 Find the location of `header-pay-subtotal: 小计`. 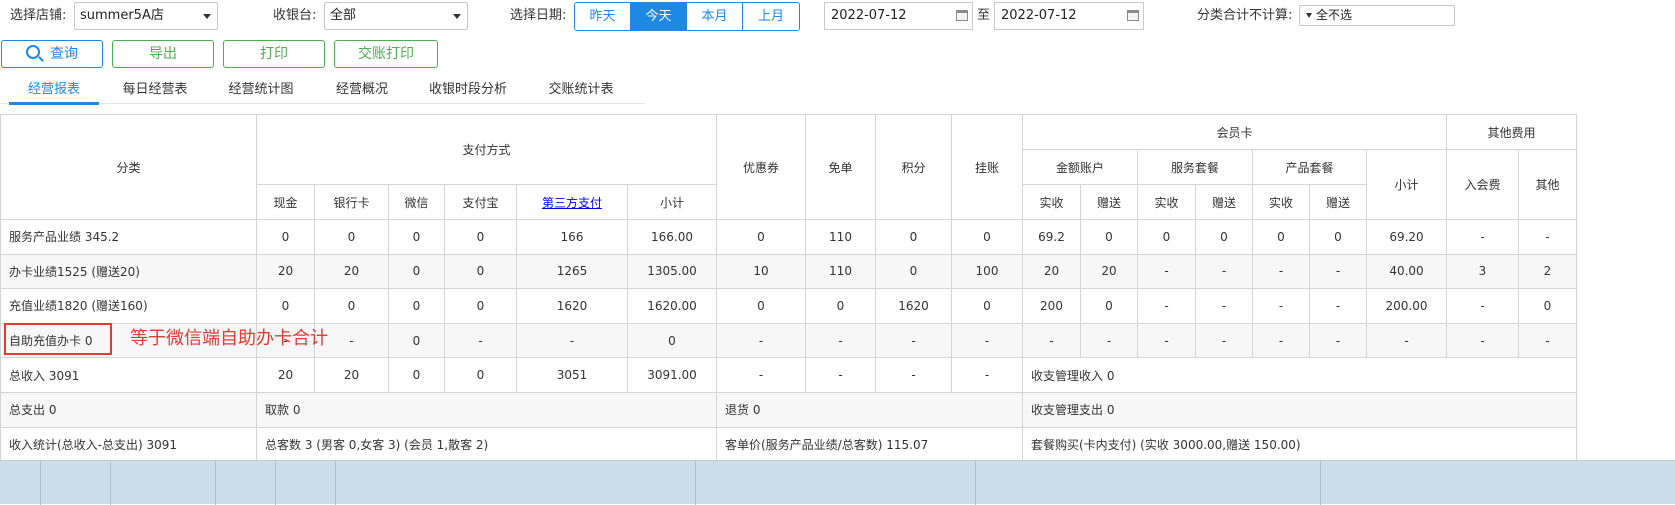

header-pay-subtotal: 小计 is located at coordinates (672, 202).